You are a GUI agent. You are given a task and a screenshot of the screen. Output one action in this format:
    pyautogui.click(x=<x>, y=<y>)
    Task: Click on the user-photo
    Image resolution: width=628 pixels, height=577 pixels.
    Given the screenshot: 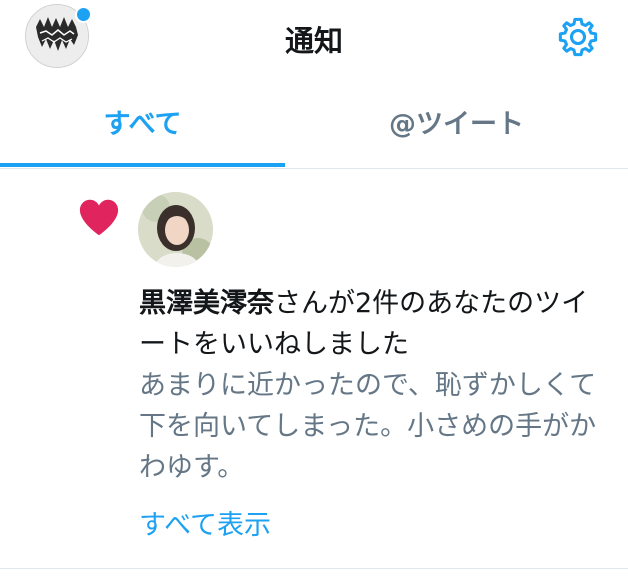 What is the action you would take?
    pyautogui.click(x=175, y=229)
    